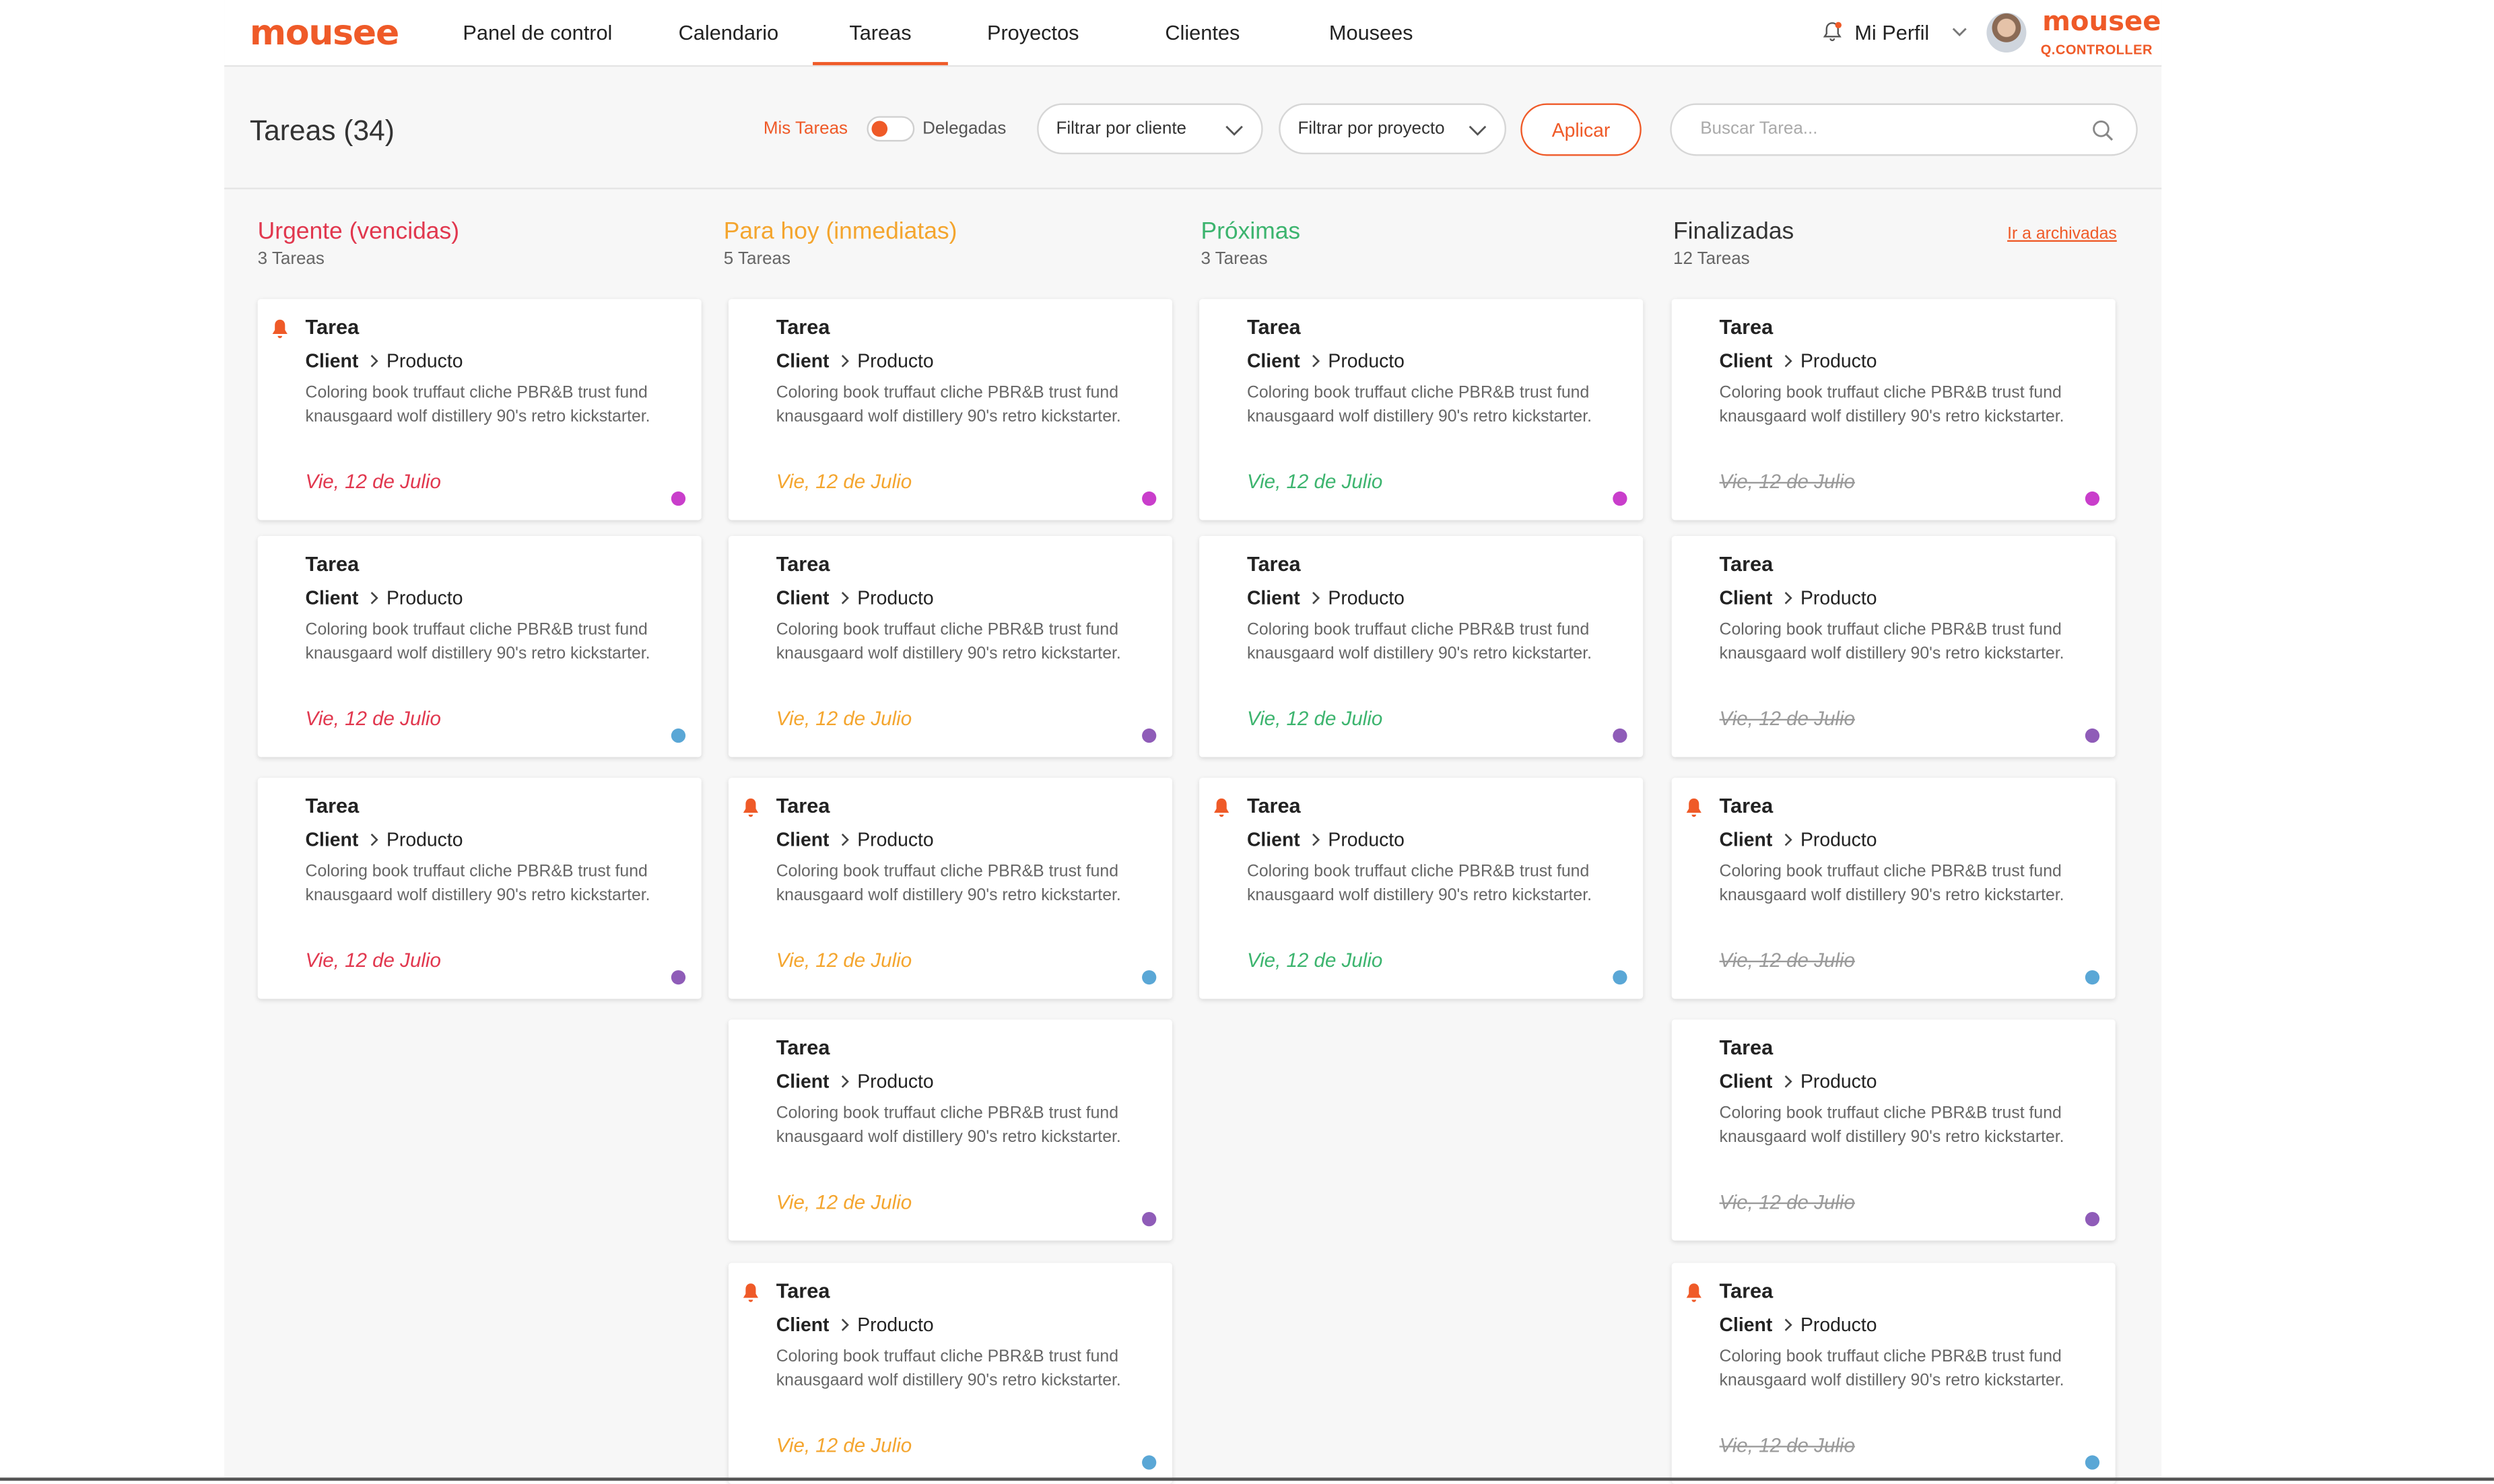 Image resolution: width=2494 pixels, height=1484 pixels. Describe the element at coordinates (2101, 22) in the screenshot. I see `brand-logo: mousee` at that location.